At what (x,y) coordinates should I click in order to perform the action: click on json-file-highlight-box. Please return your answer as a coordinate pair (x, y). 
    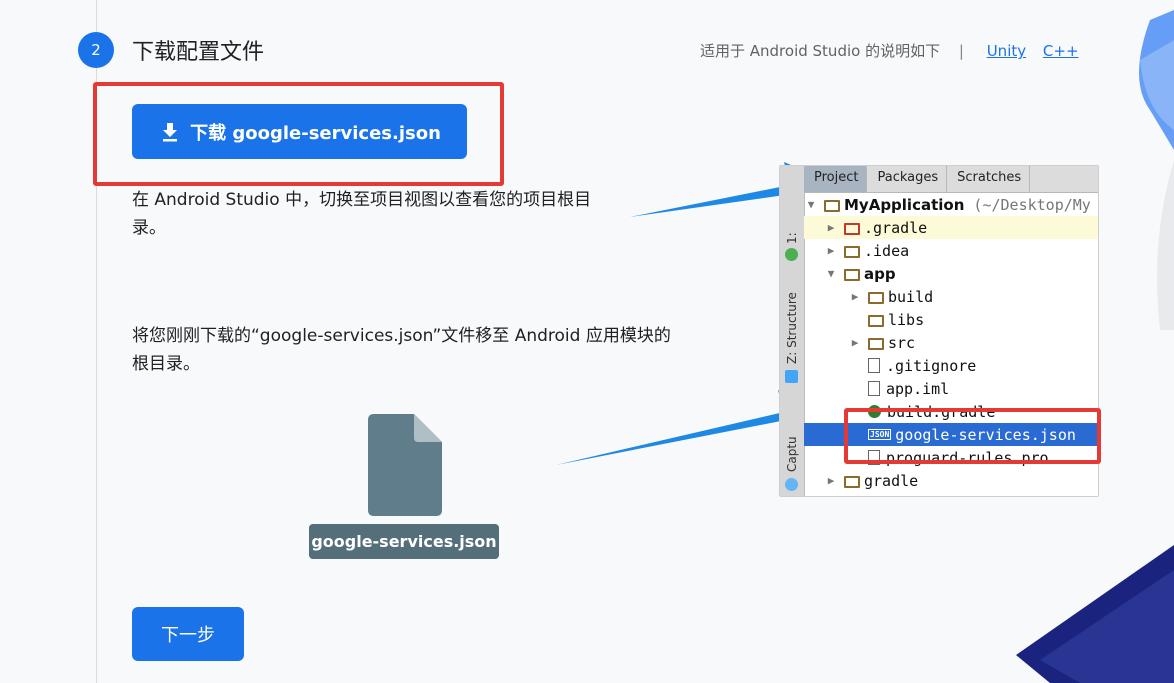
    Looking at the image, I should click on (972, 436).